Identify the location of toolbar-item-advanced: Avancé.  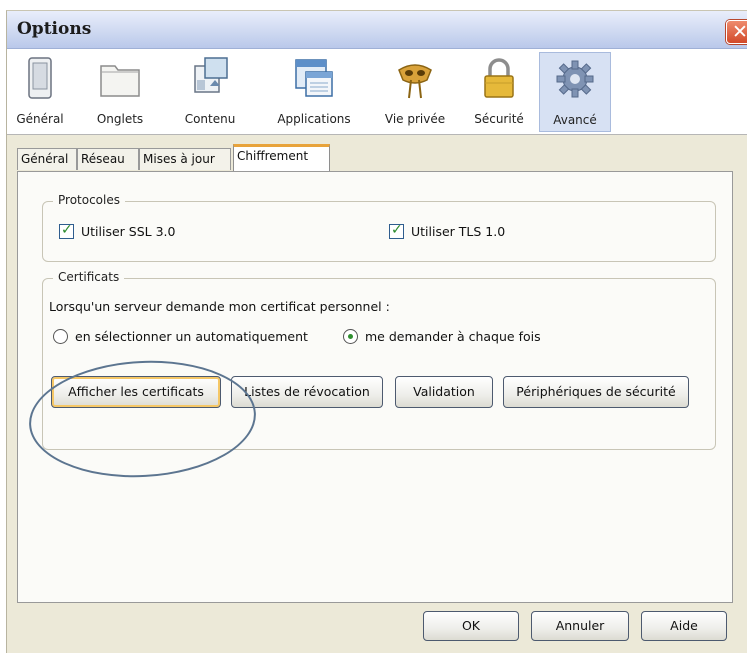
(575, 92).